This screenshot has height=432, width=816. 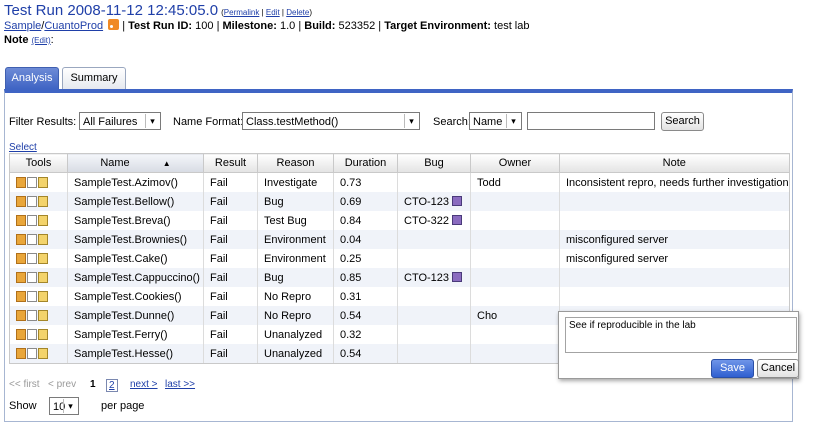 What do you see at coordinates (732, 368) in the screenshot?
I see `save-button: Save` at bounding box center [732, 368].